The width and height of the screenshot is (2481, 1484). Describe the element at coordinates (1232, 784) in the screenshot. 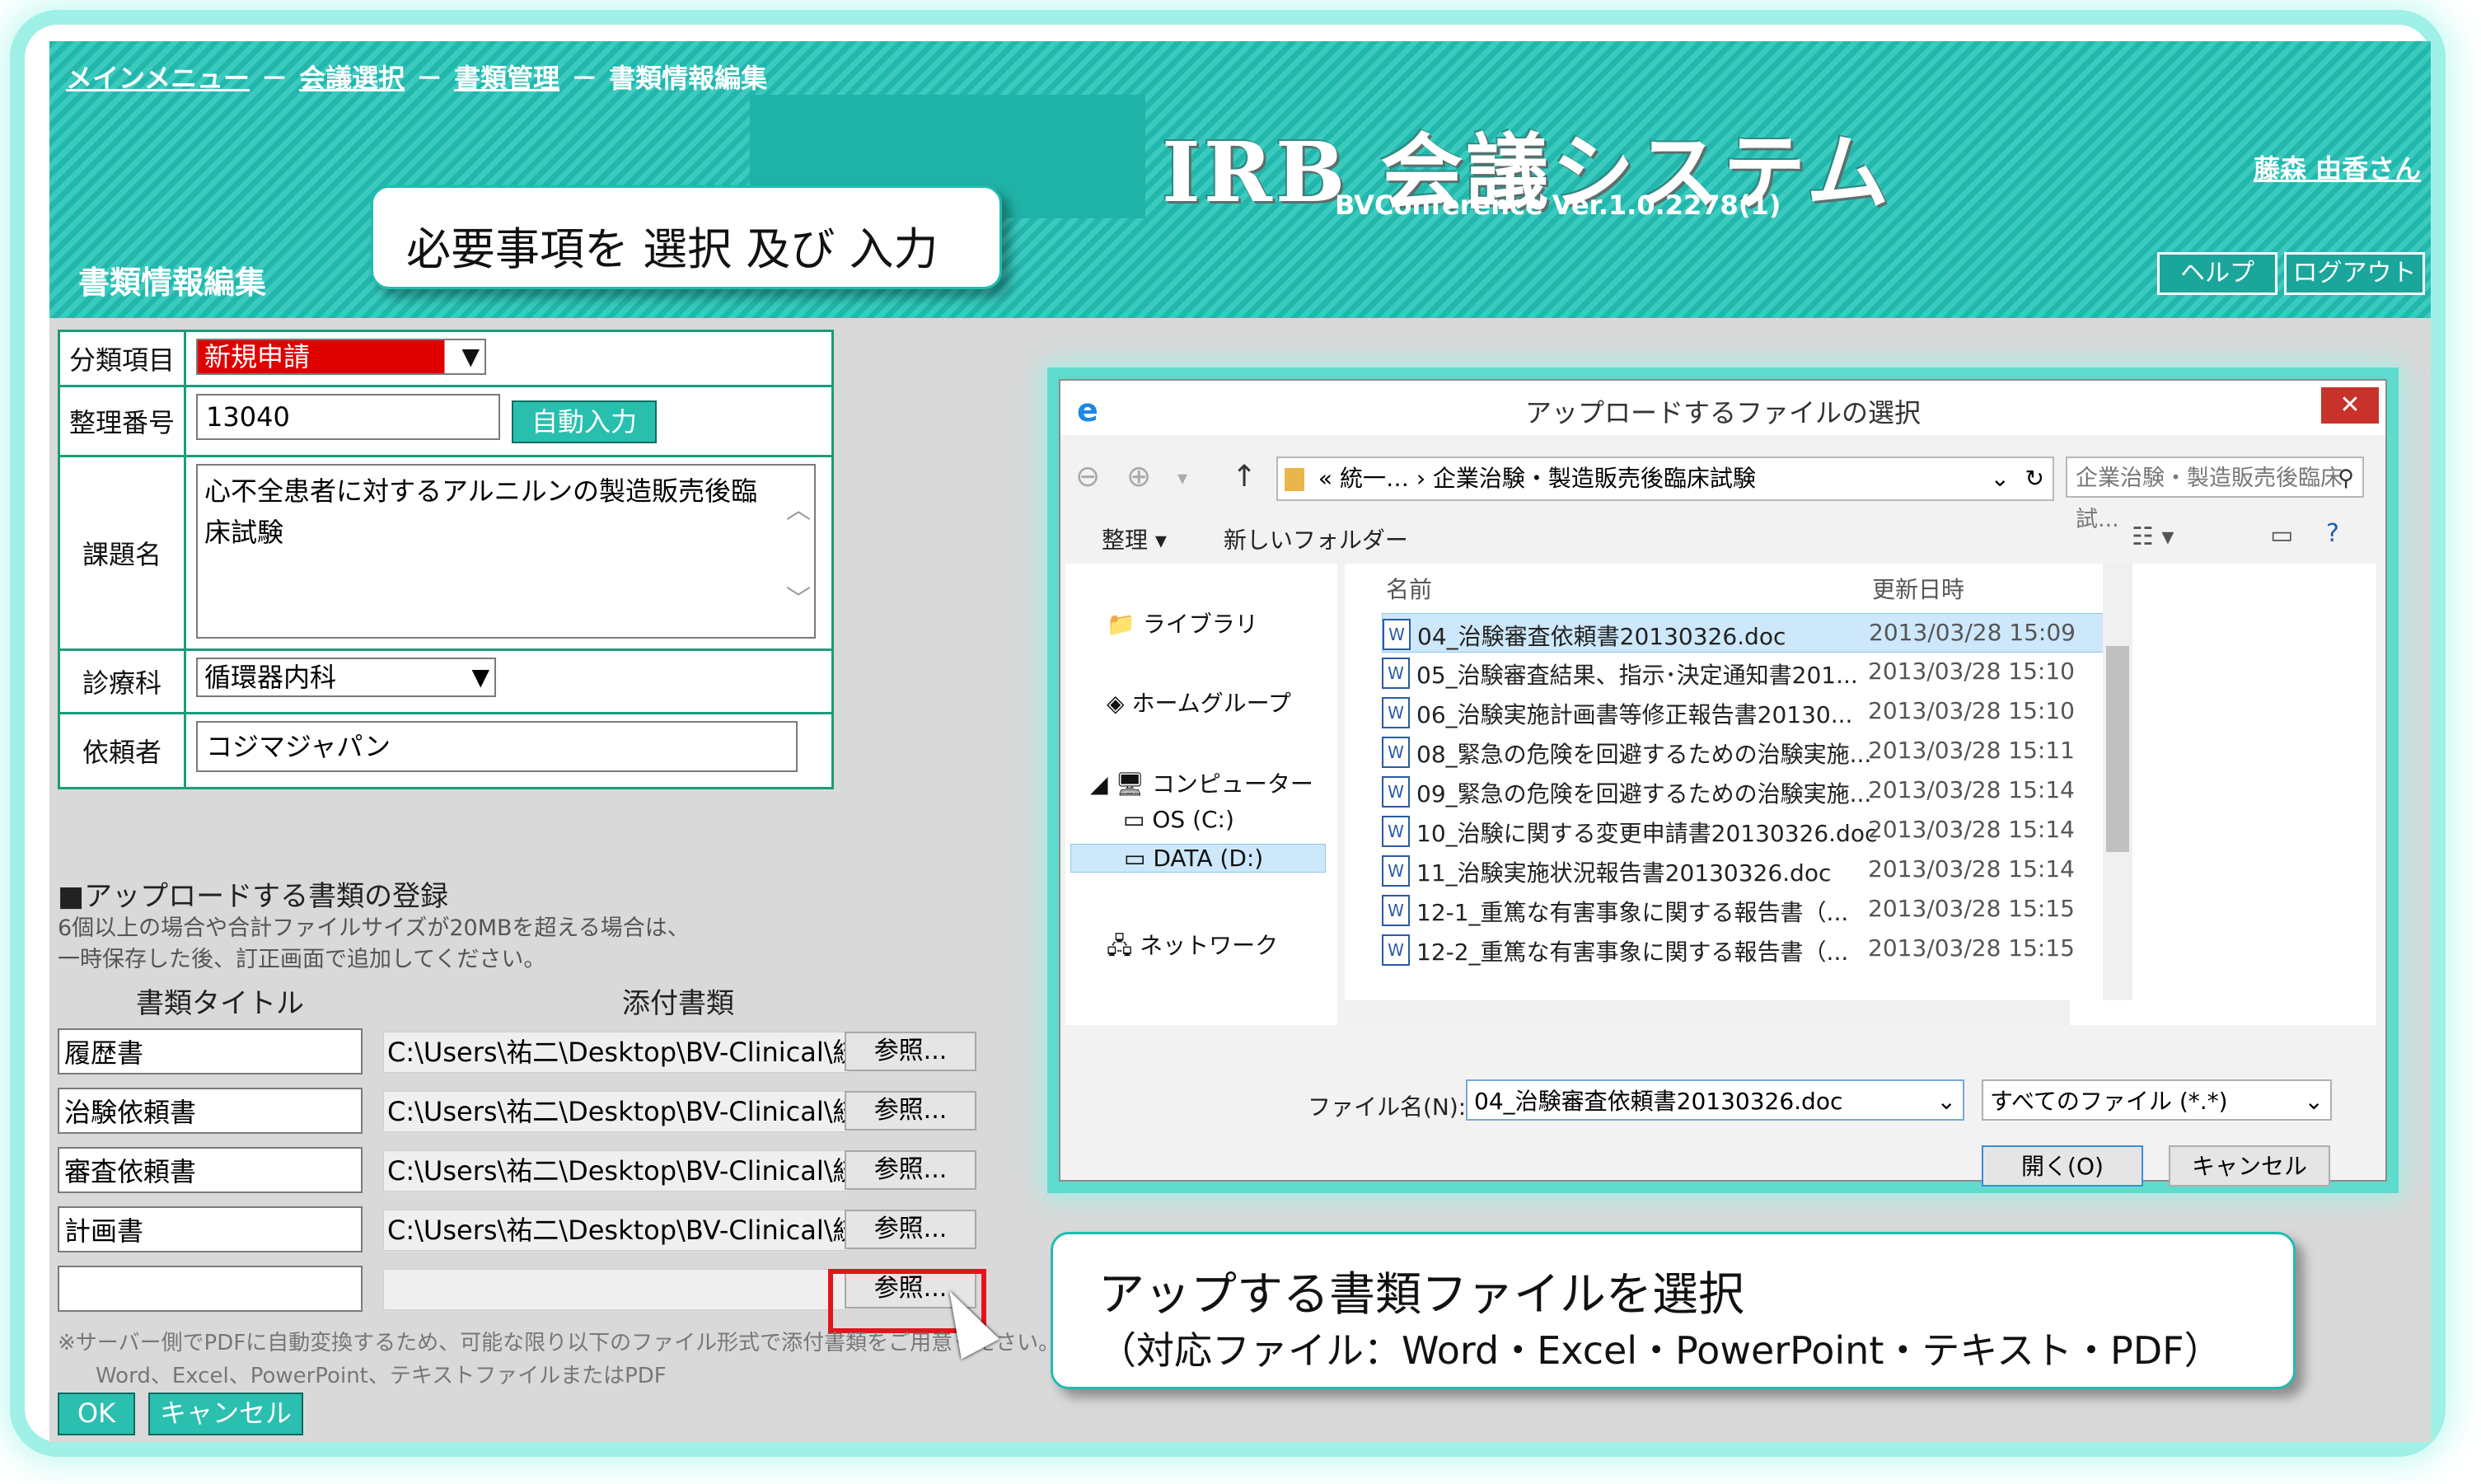

I see `nav-item-label: コンピューター` at that location.